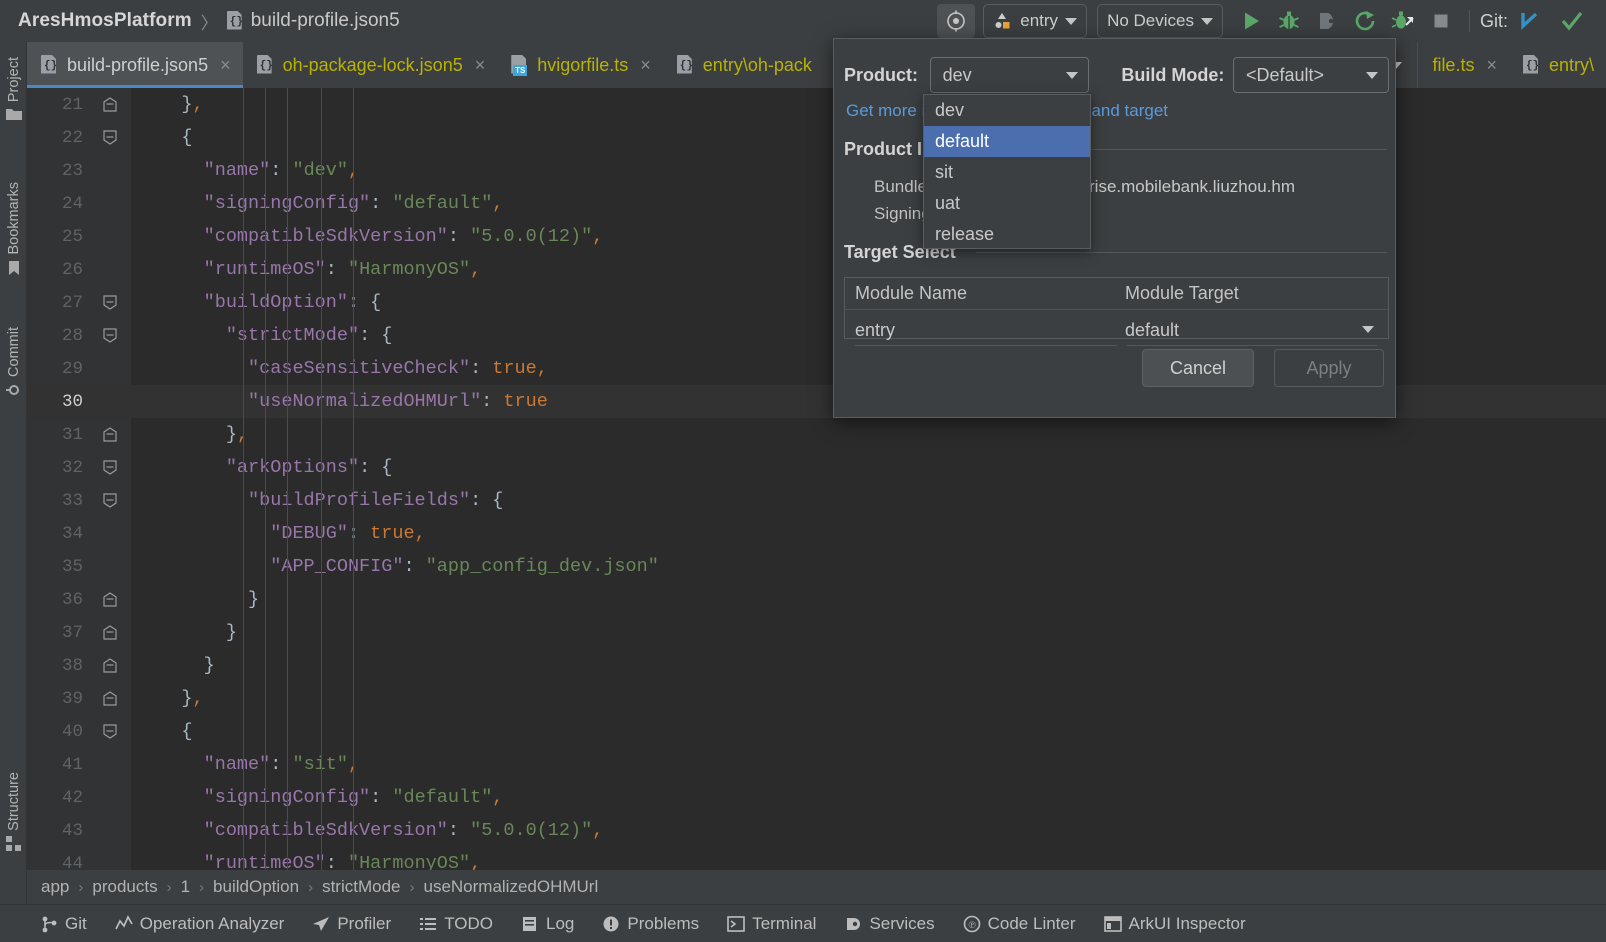 This screenshot has height=942, width=1606. What do you see at coordinates (1530, 21) in the screenshot?
I see `update-project-button` at bounding box center [1530, 21].